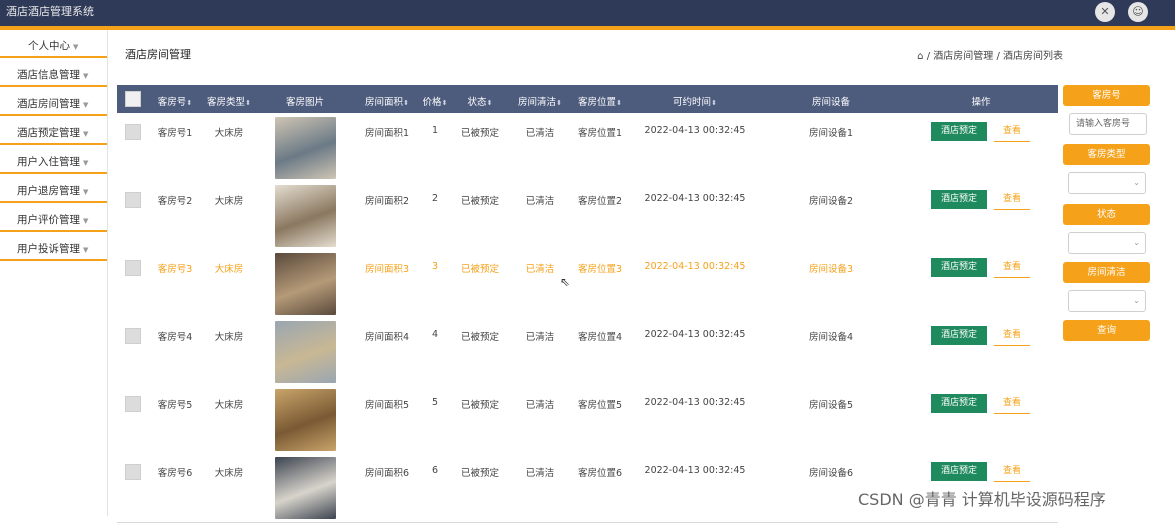 This screenshot has height=523, width=1175. What do you see at coordinates (1107, 243) in the screenshot?
I see `status-select: ⌄` at bounding box center [1107, 243].